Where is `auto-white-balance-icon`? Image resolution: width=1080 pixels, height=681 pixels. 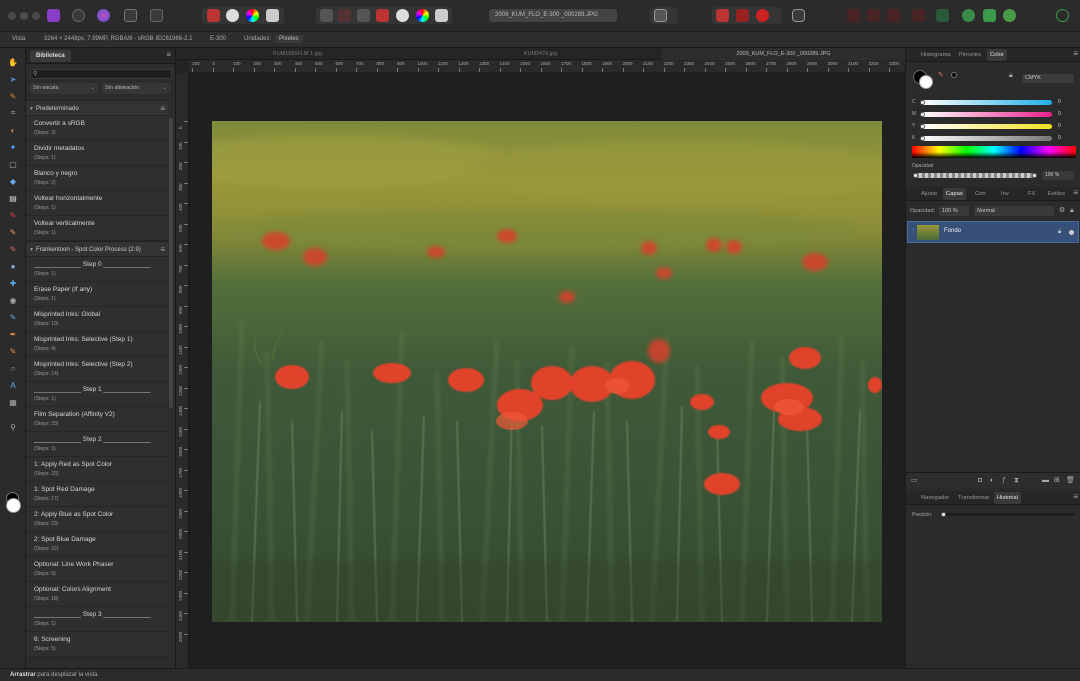 auto-white-balance-icon is located at coordinates (272, 15).